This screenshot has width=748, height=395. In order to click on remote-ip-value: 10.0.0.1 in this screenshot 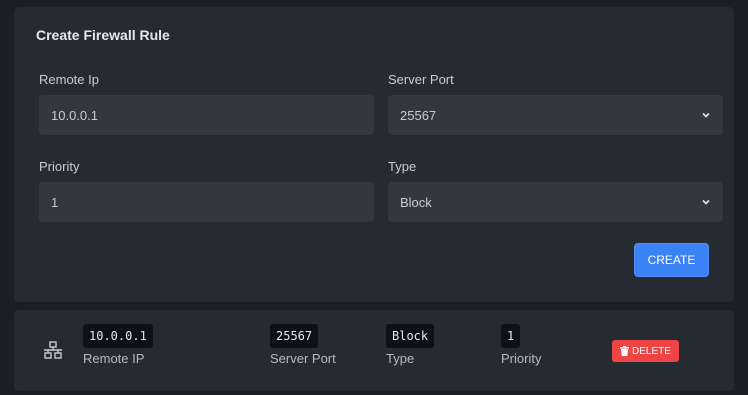, I will do `click(74, 115)`.